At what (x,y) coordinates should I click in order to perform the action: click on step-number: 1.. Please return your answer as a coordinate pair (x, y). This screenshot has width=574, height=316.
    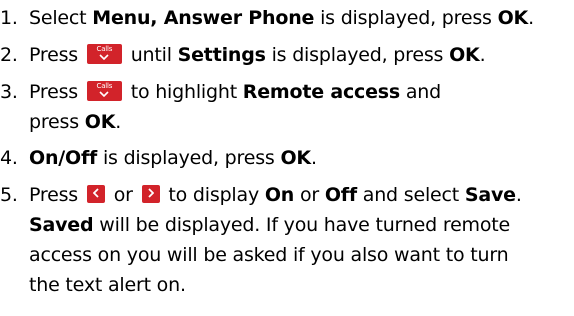
    Looking at the image, I should click on (9, 18).